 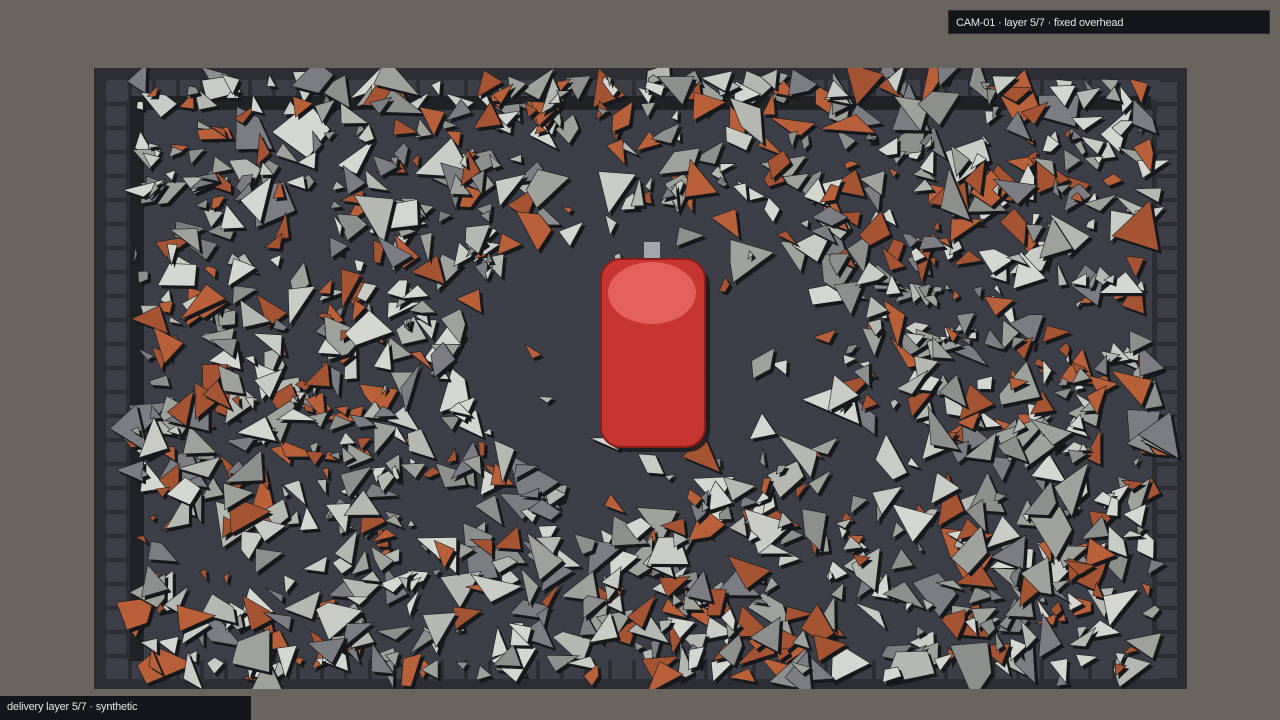 What do you see at coordinates (655, 347) in the screenshot?
I see `red-canister` at bounding box center [655, 347].